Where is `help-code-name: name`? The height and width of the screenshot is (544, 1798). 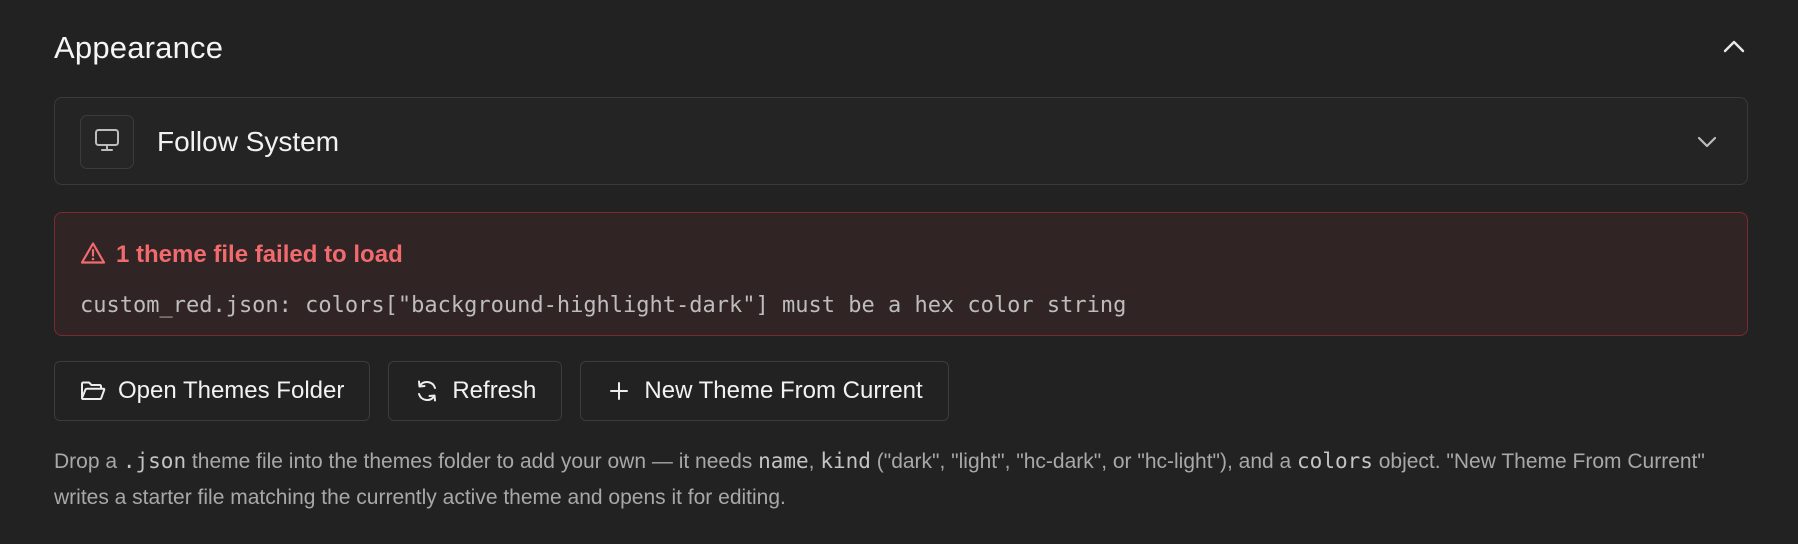
help-code-name: name is located at coordinates (783, 461).